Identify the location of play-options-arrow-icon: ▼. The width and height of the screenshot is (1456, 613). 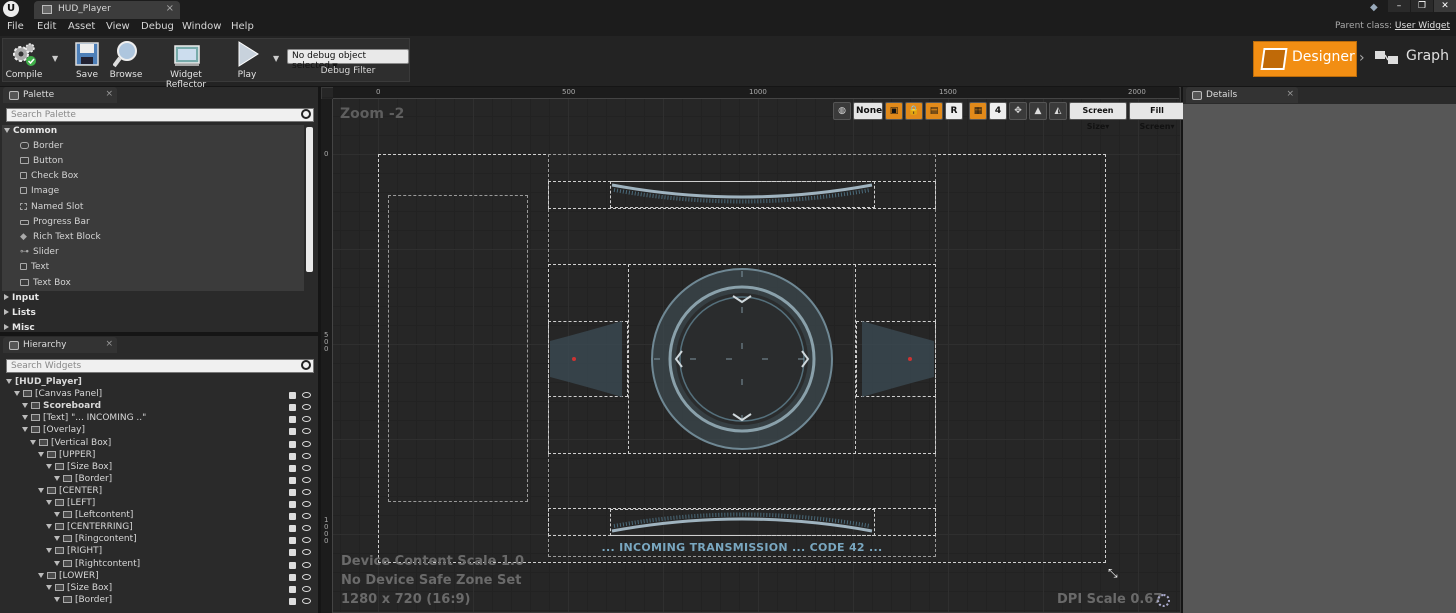
(276, 58).